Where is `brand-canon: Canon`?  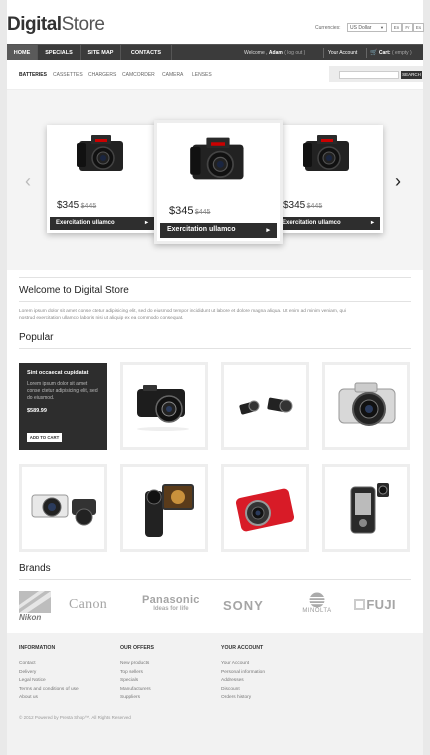 brand-canon: Canon is located at coordinates (88, 605).